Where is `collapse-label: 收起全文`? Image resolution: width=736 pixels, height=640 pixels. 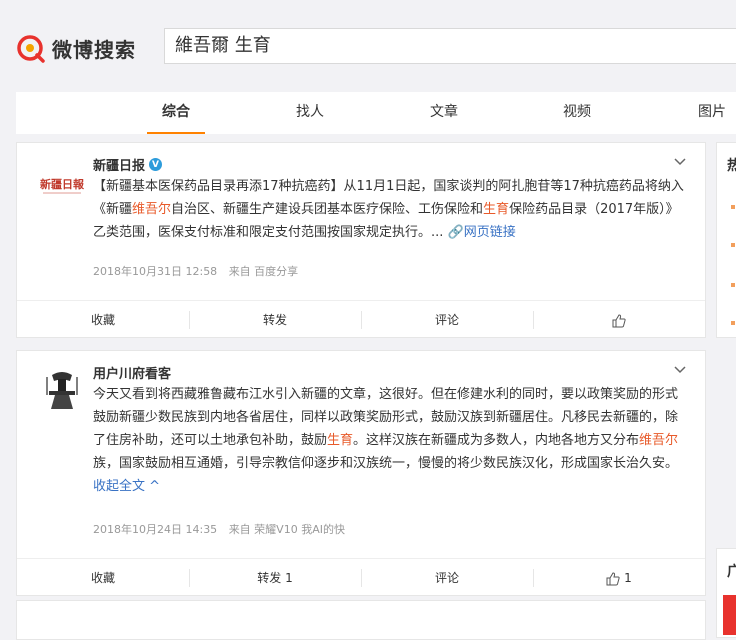 collapse-label: 收起全文 is located at coordinates (119, 486).